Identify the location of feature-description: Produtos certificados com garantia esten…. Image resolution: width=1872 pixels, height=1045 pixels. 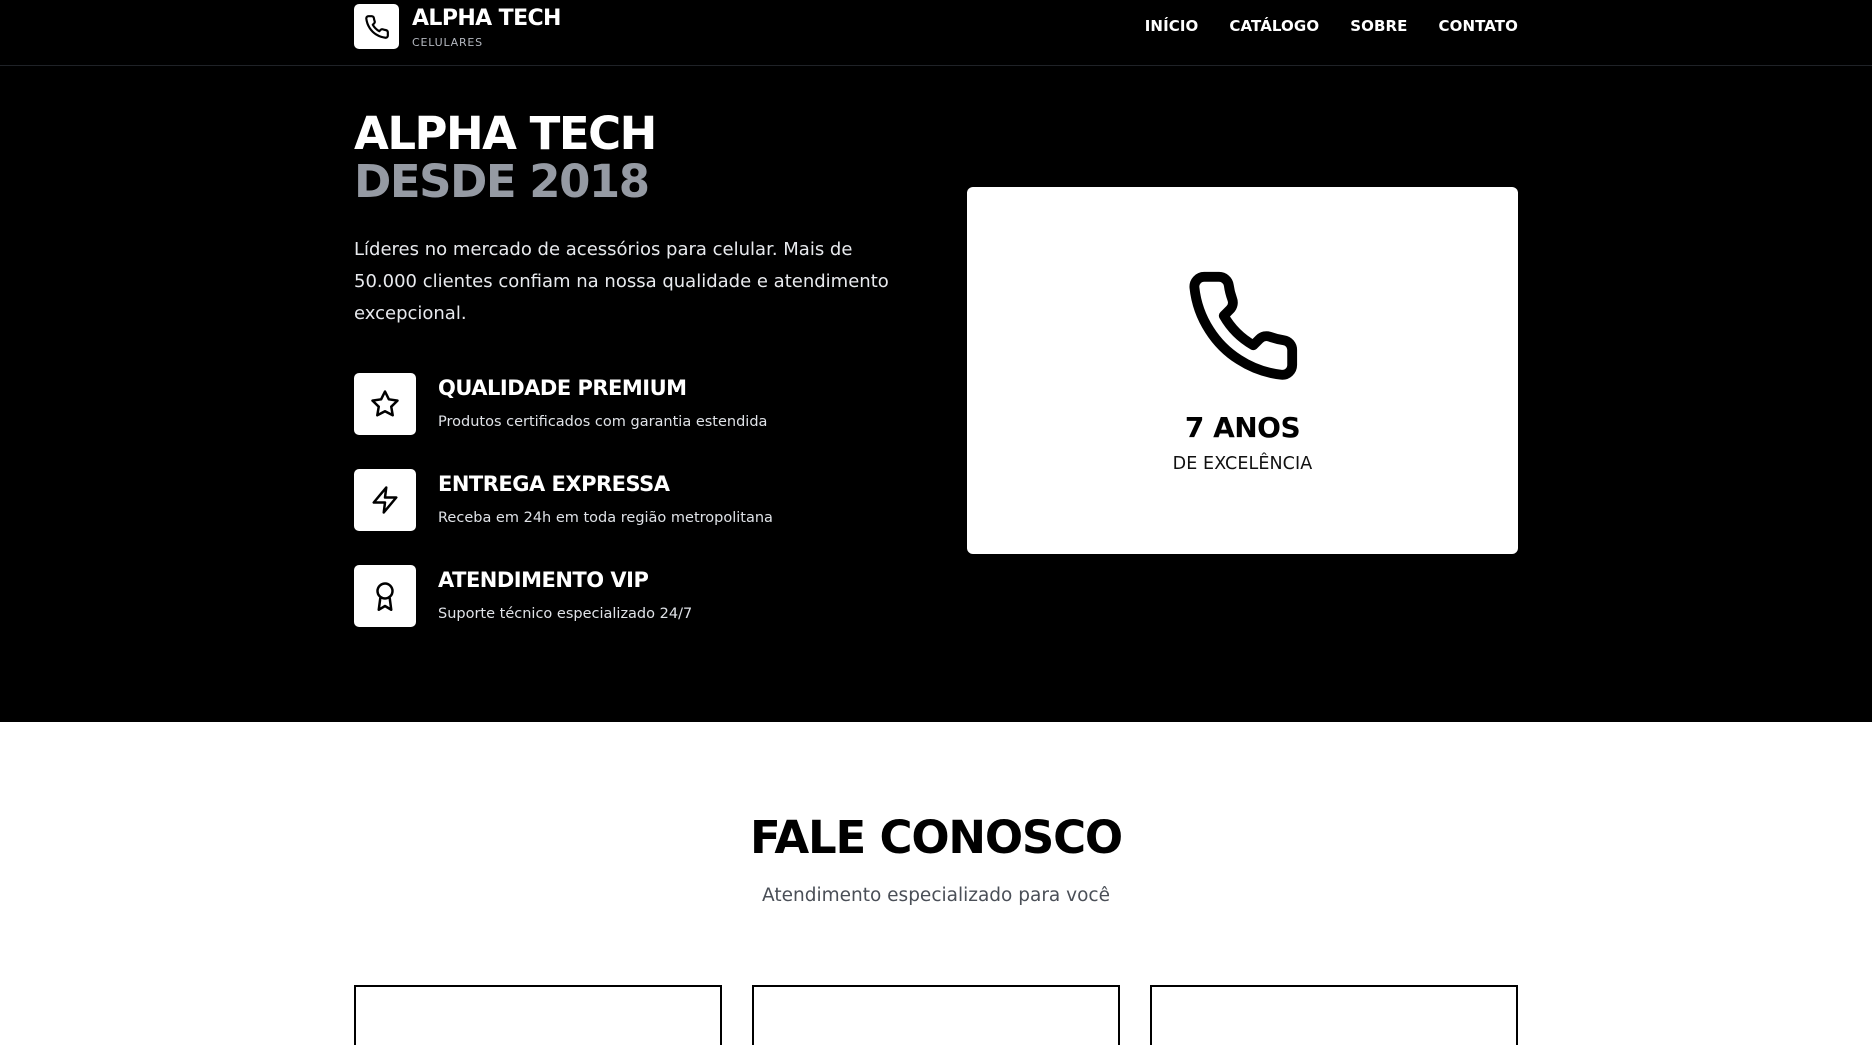
(603, 422).